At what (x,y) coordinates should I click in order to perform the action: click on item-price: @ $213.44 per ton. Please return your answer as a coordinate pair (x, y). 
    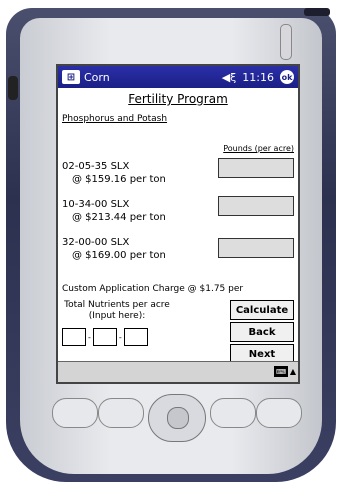
    Looking at the image, I should click on (119, 217).